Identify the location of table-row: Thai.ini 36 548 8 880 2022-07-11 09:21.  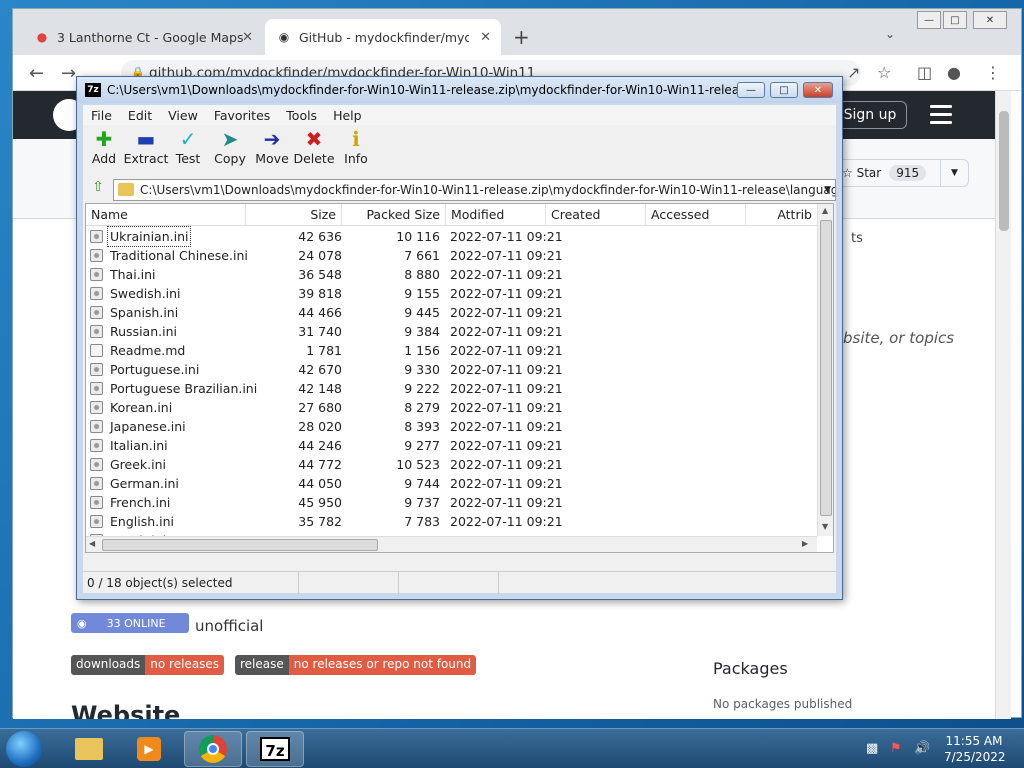
(451, 274).